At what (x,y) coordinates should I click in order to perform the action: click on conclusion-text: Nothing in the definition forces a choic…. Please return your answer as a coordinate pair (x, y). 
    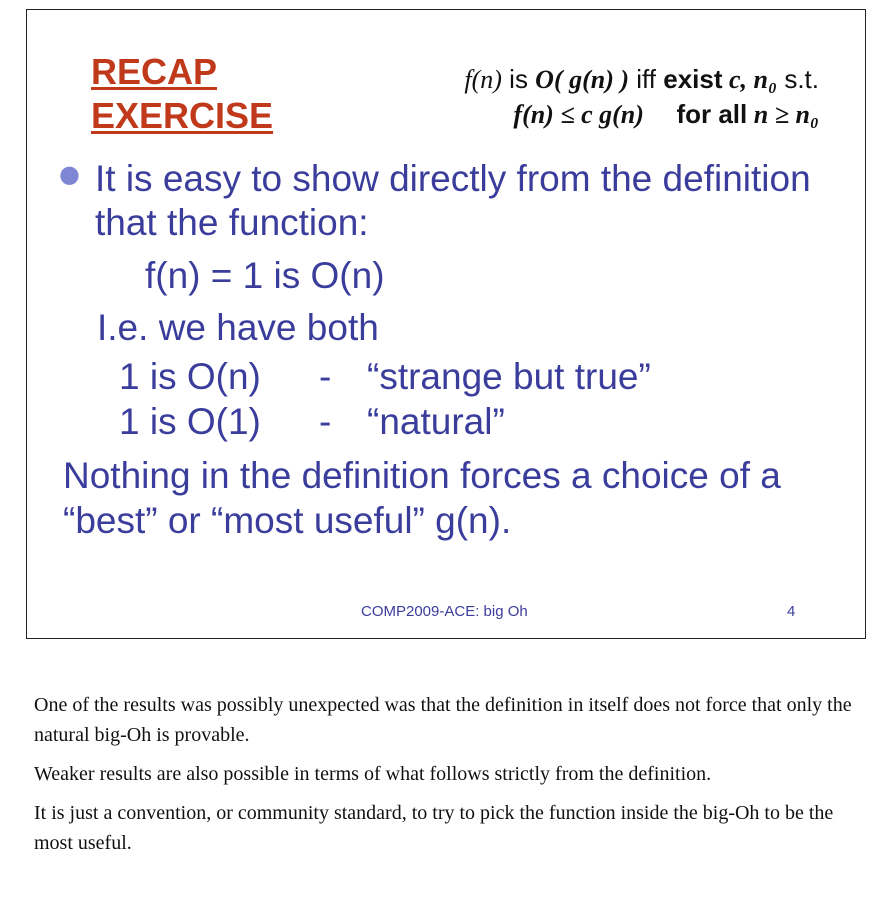
    Looking at the image, I should click on (422, 498).